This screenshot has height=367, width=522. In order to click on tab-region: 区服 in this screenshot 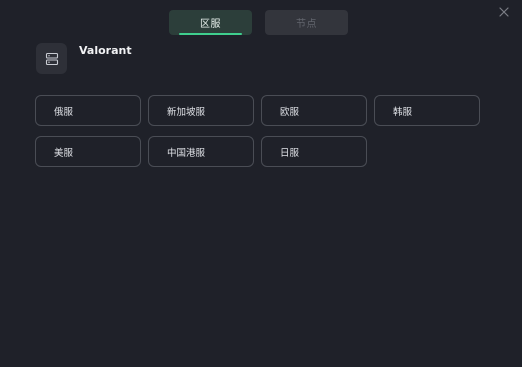, I will do `click(210, 22)`.